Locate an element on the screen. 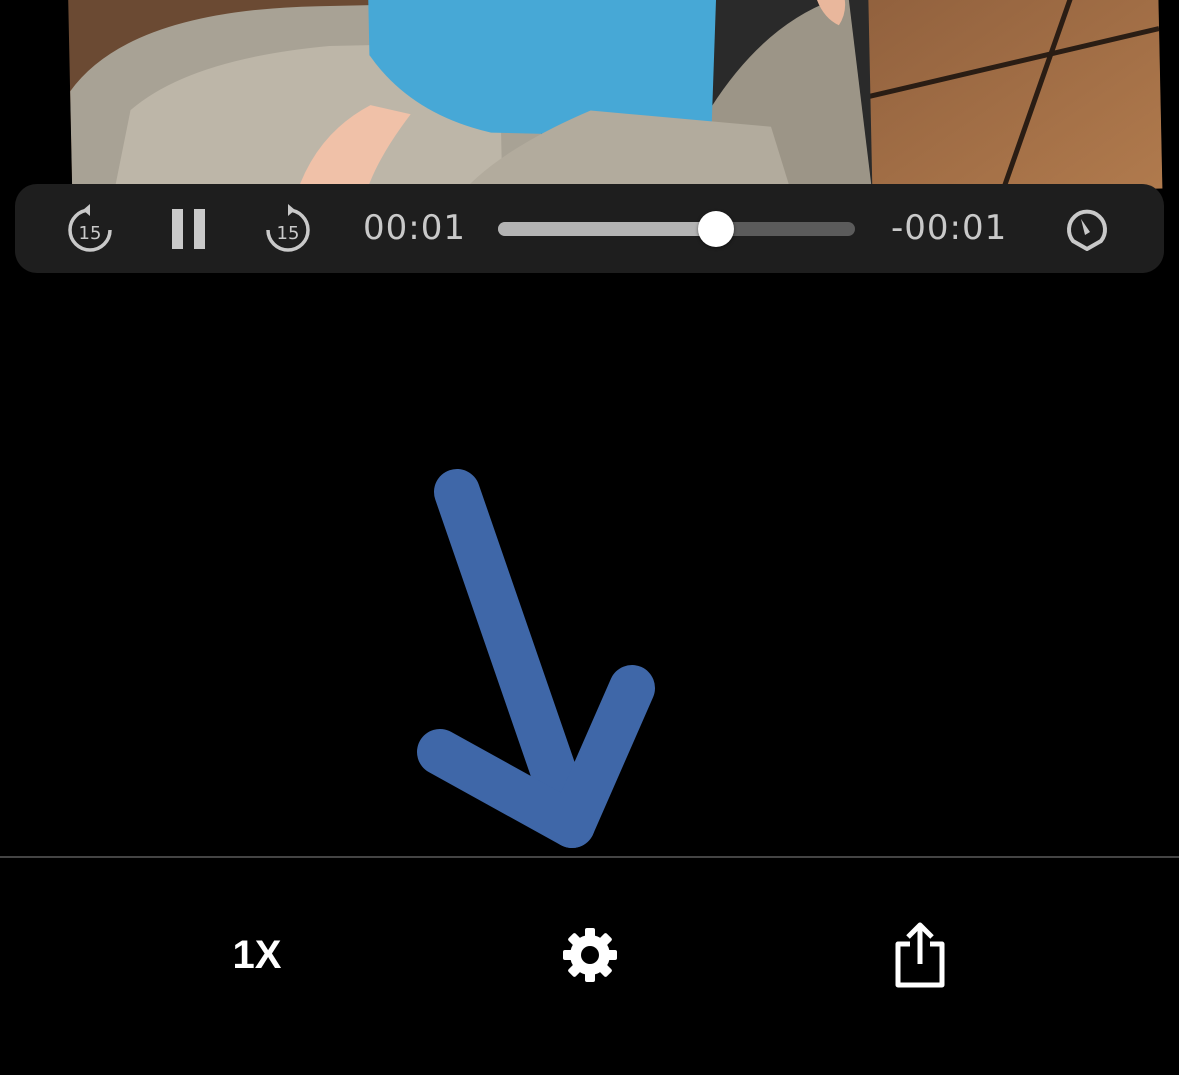 Image resolution: width=1179 pixels, height=1075 pixels. annotation-arrow is located at coordinates (536, 658).